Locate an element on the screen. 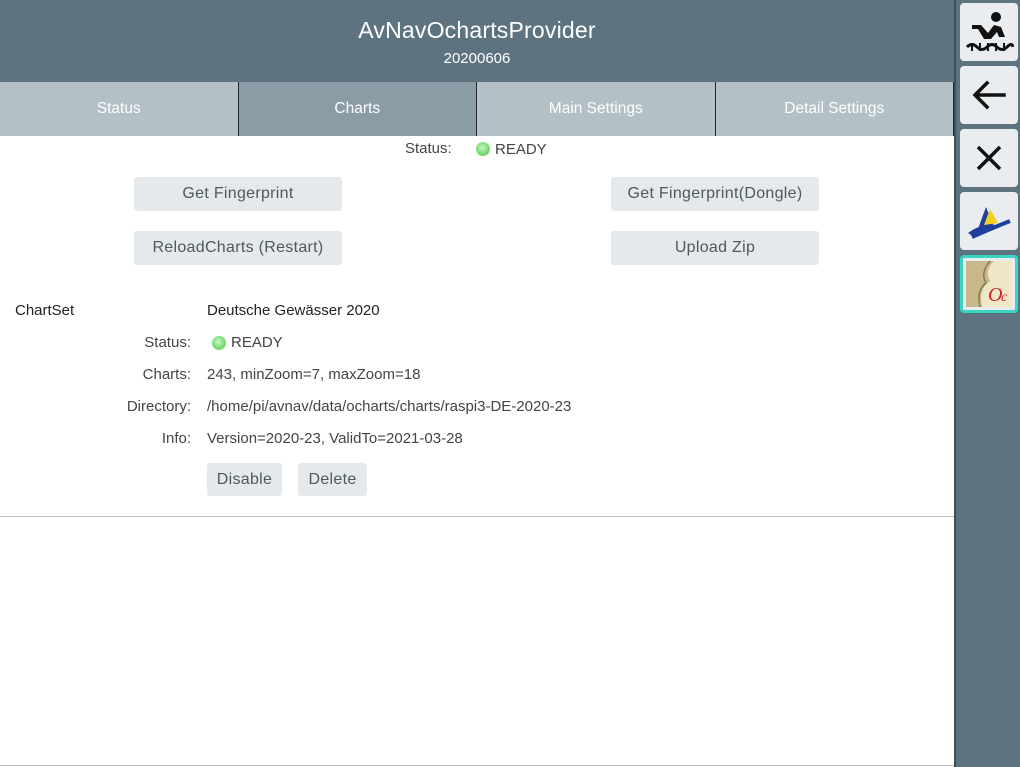 The height and width of the screenshot is (767, 1020). close-icon is located at coordinates (989, 158).